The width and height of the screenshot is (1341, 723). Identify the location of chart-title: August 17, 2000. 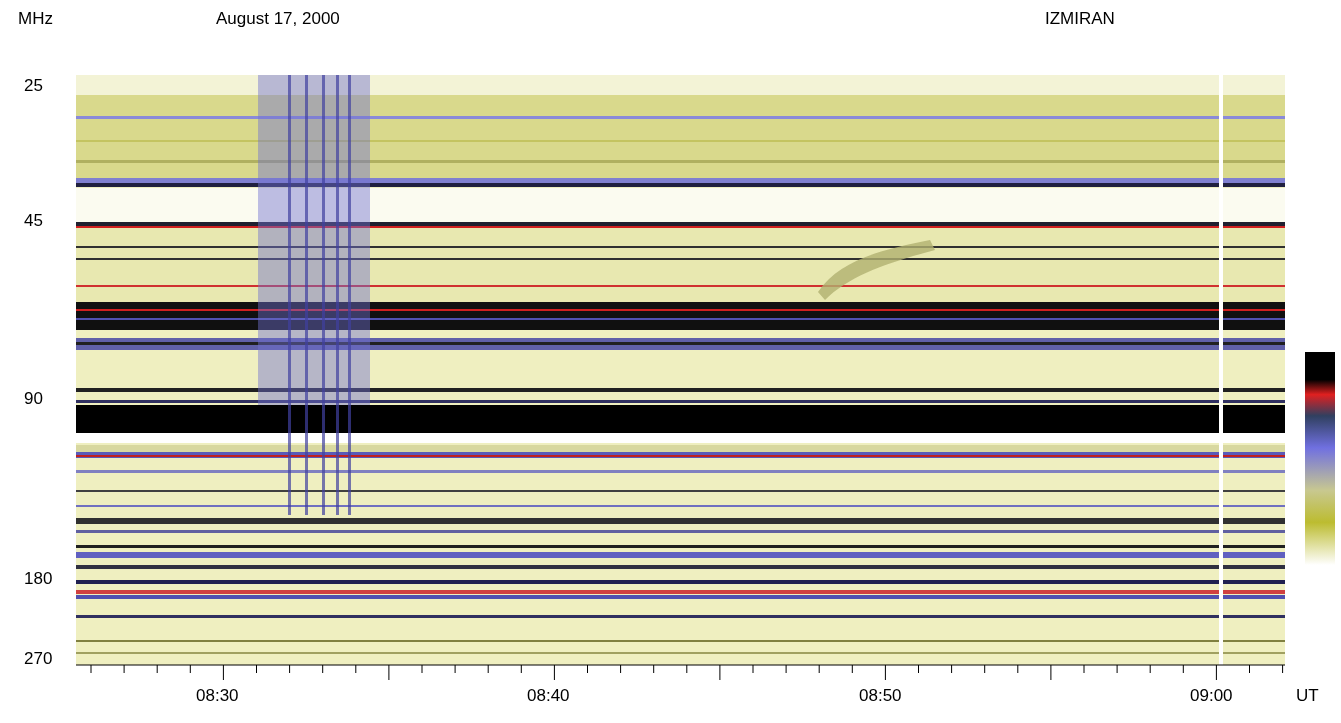
(278, 18).